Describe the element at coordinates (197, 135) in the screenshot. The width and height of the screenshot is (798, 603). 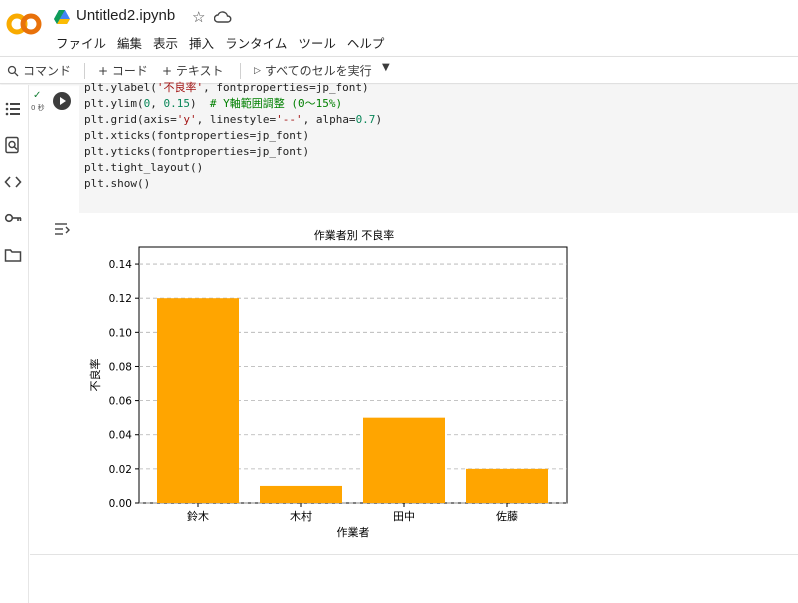
I see `code-line: plt.xticks(fontproperties=jp_font)` at that location.